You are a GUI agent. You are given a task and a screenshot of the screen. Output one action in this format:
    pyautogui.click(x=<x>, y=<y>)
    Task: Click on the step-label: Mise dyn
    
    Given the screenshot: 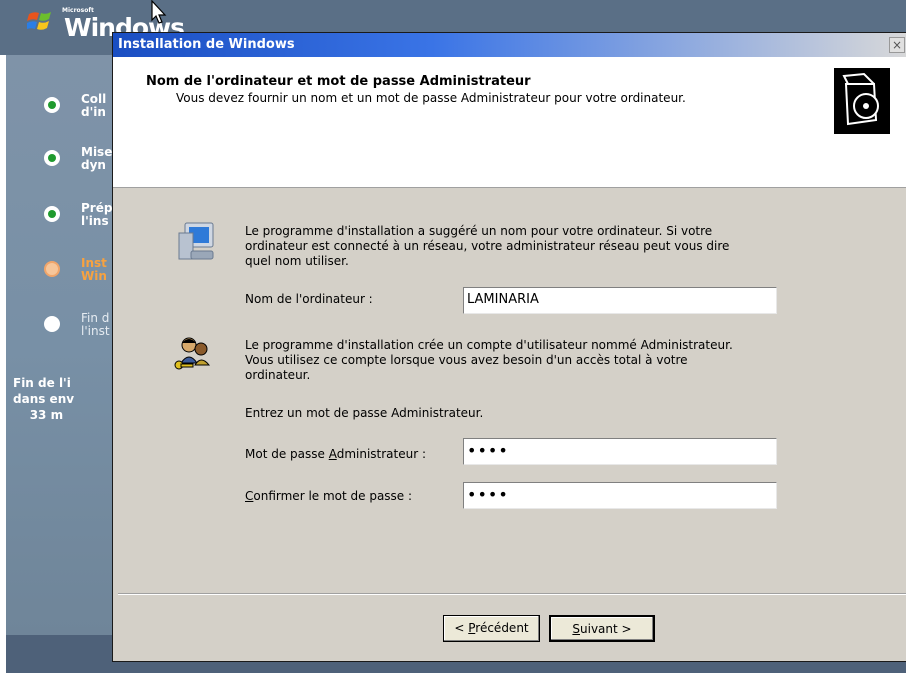 What is the action you would take?
    pyautogui.click(x=97, y=159)
    